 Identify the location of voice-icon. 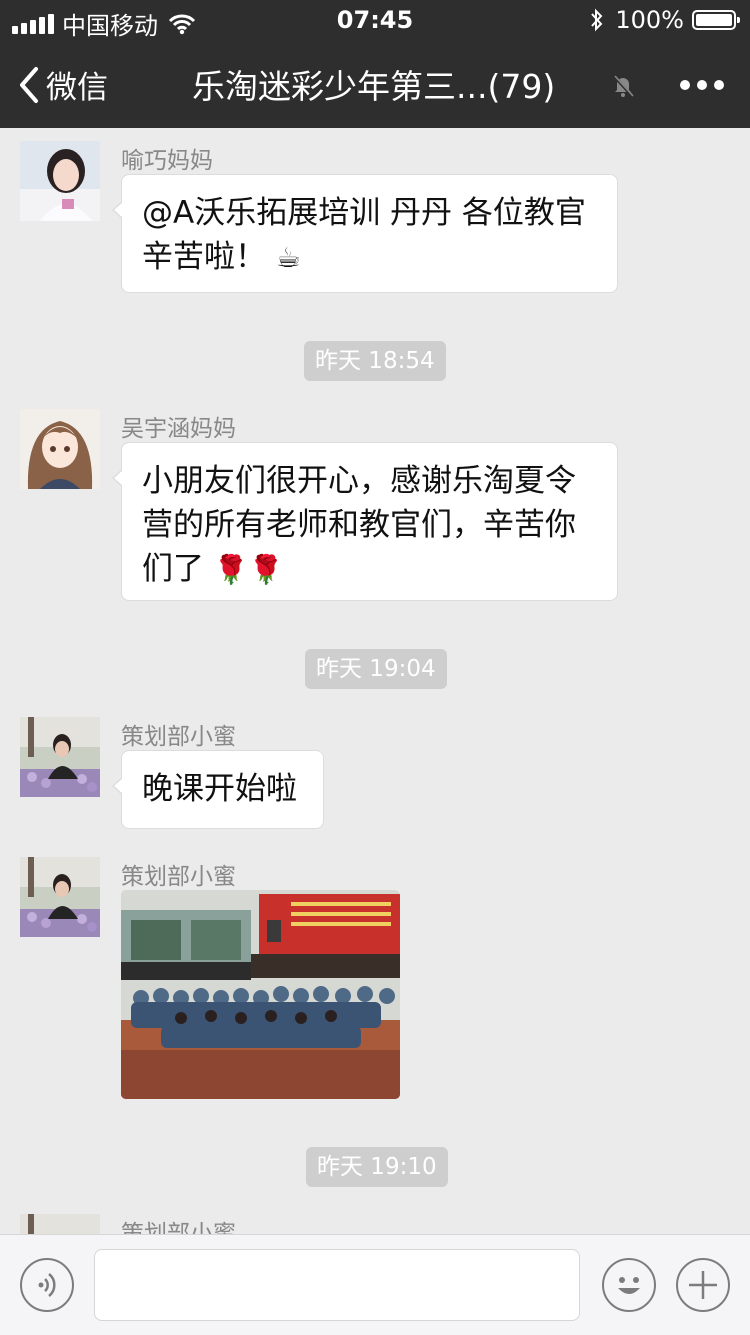
(47, 1285).